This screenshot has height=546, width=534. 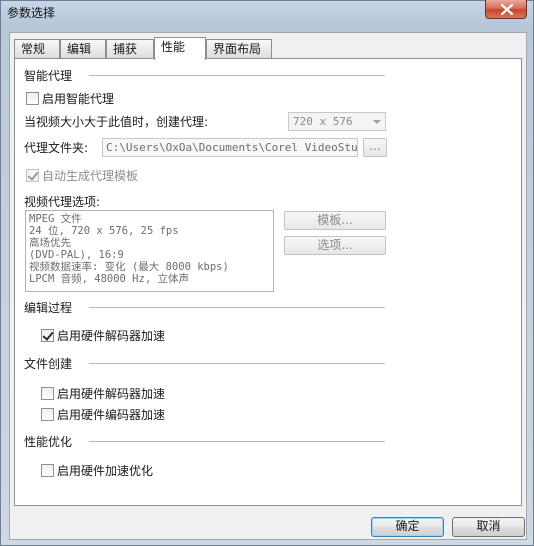 I want to click on close-icon, so click(x=507, y=9).